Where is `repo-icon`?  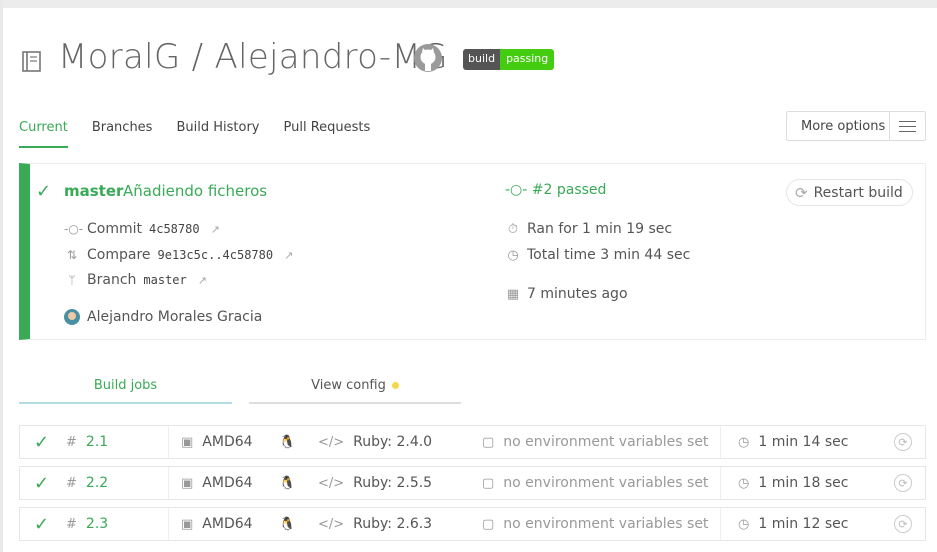
repo-icon is located at coordinates (31, 61).